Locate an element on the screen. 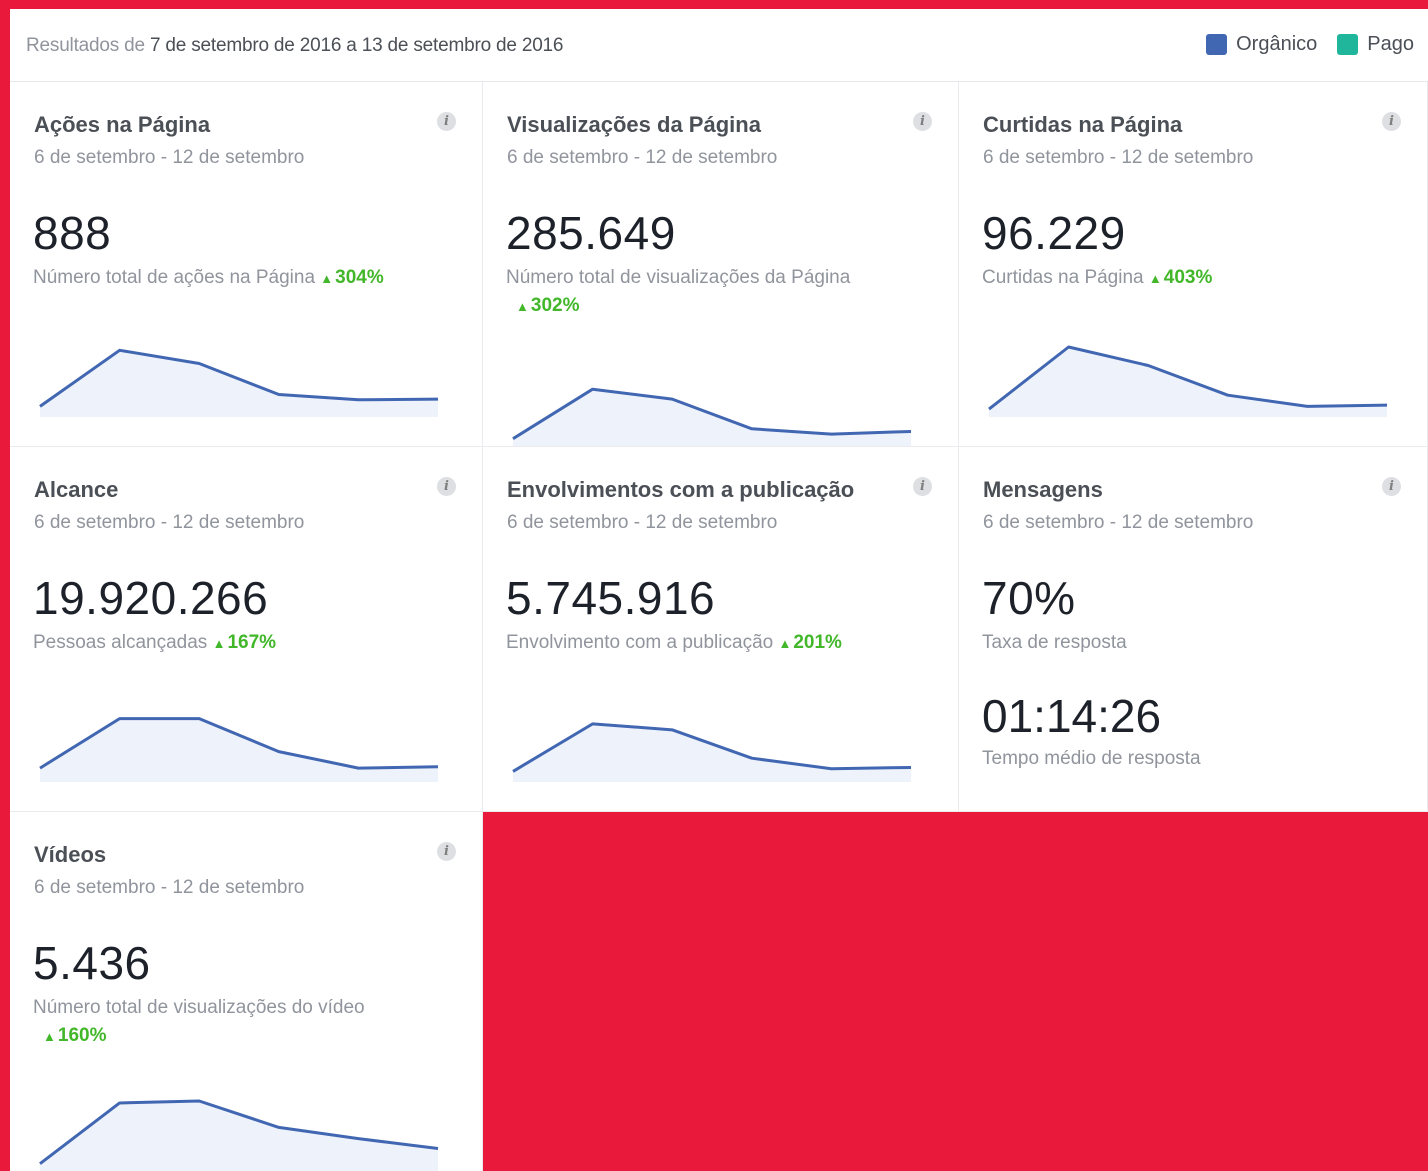  card-value: 285.649 is located at coordinates (591, 233).